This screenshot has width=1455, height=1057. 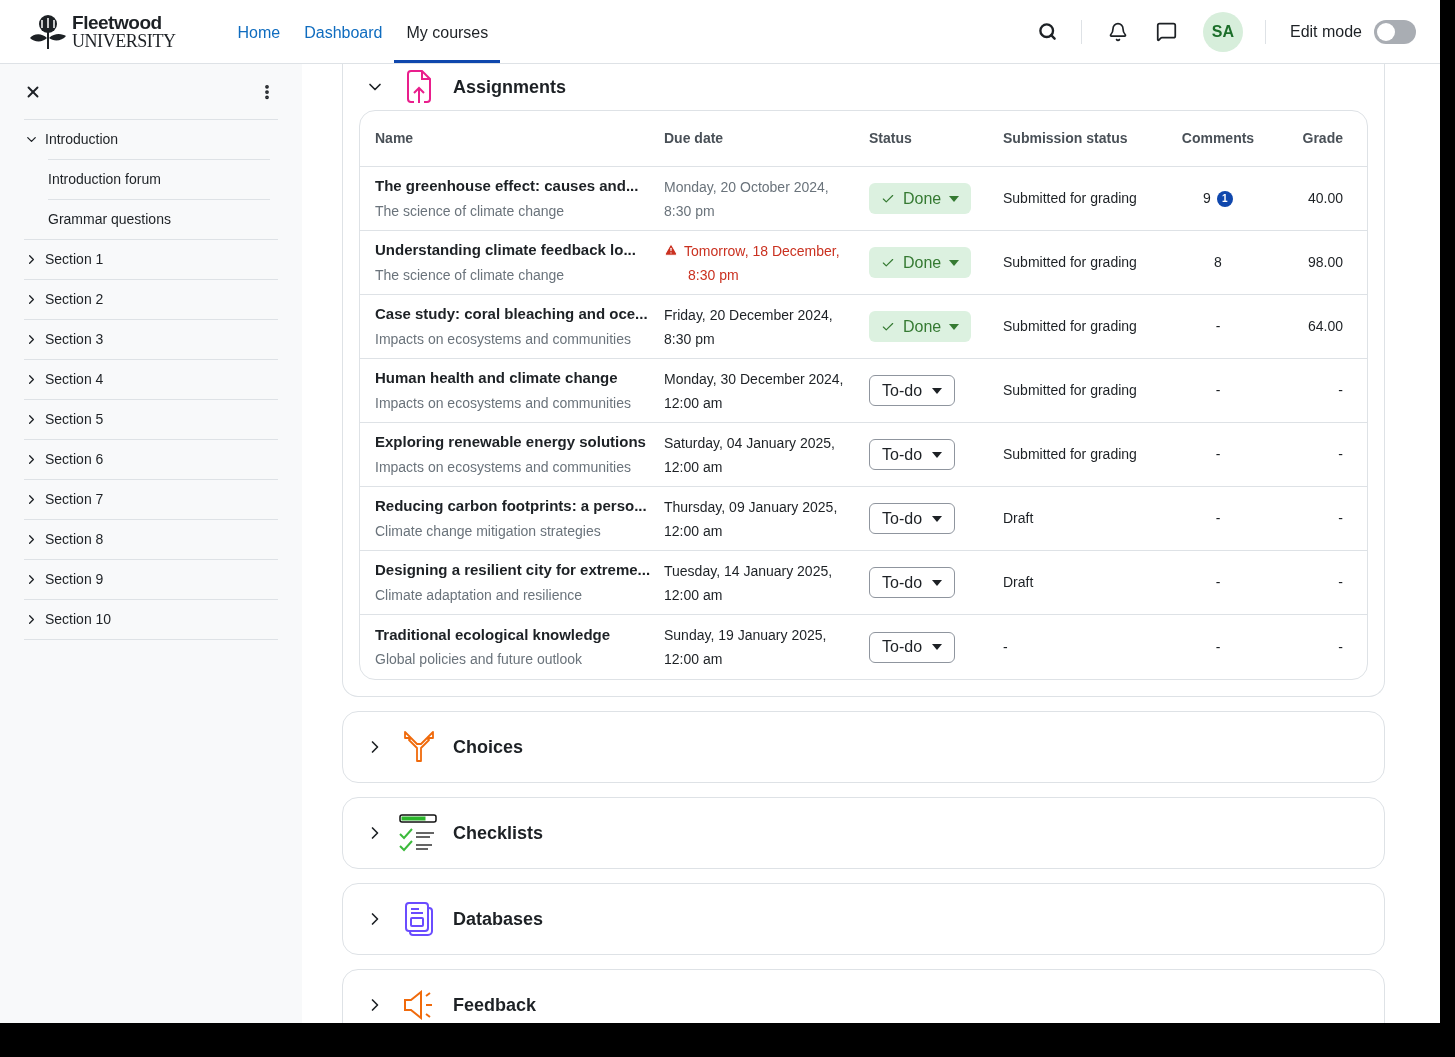 I want to click on column-header: Comments, so click(x=1218, y=138).